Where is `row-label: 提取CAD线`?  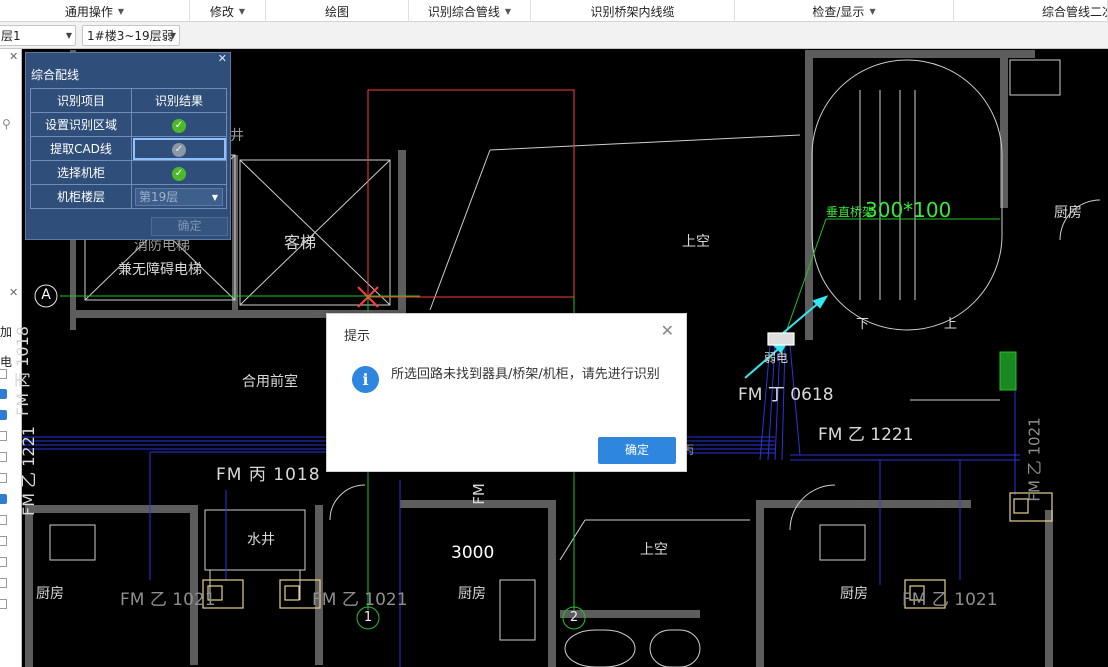
row-label: 提取CAD线 is located at coordinates (81, 148).